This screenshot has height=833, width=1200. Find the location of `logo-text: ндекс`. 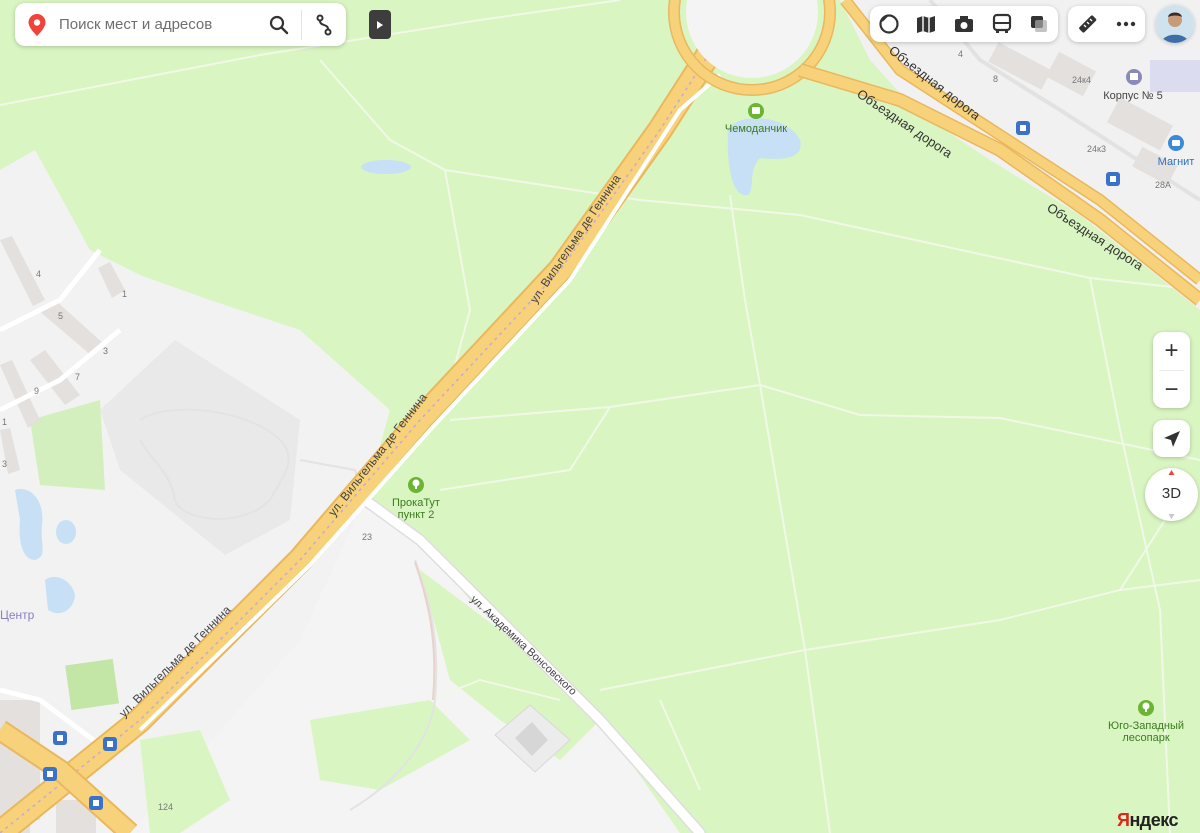

logo-text: ндекс is located at coordinates (1154, 820).